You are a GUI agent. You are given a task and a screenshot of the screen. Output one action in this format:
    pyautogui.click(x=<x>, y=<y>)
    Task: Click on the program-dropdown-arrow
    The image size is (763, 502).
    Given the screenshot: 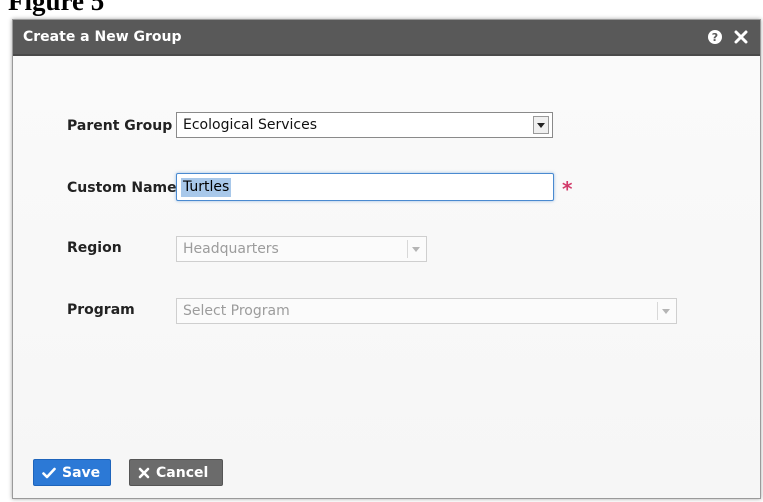 What is the action you would take?
    pyautogui.click(x=665, y=311)
    